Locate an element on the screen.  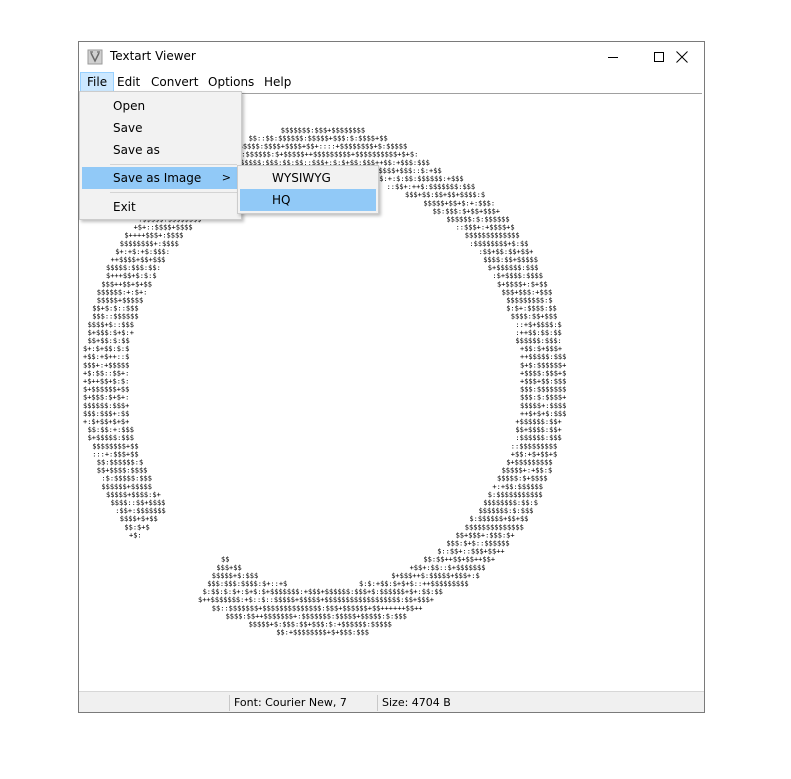
minimize-icon is located at coordinates (613, 57).